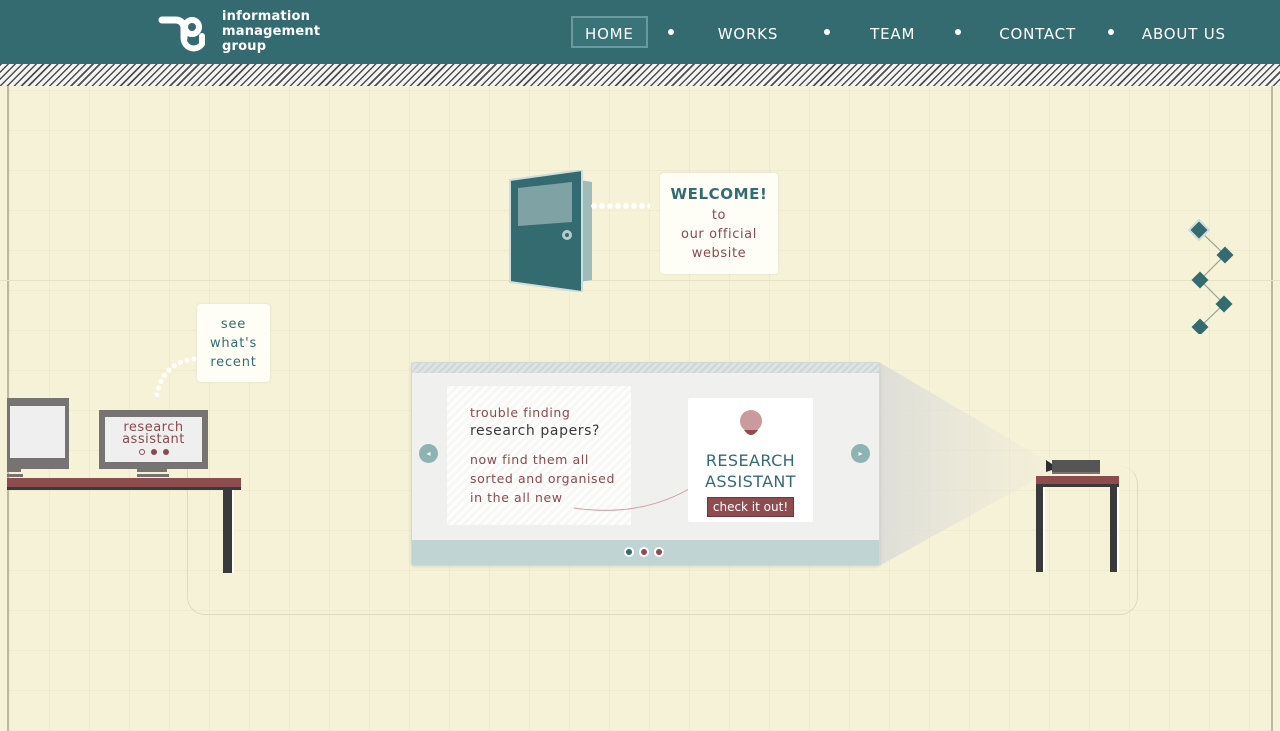  I want to click on logo-text: information management group, so click(271, 31).